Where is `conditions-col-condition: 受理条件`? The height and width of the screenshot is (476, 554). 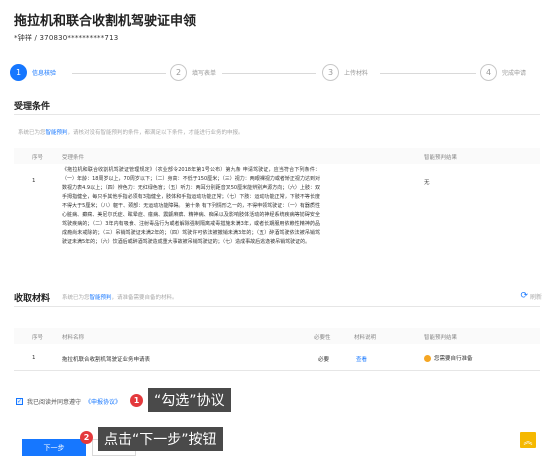 conditions-col-condition: 受理条件 is located at coordinates (73, 158).